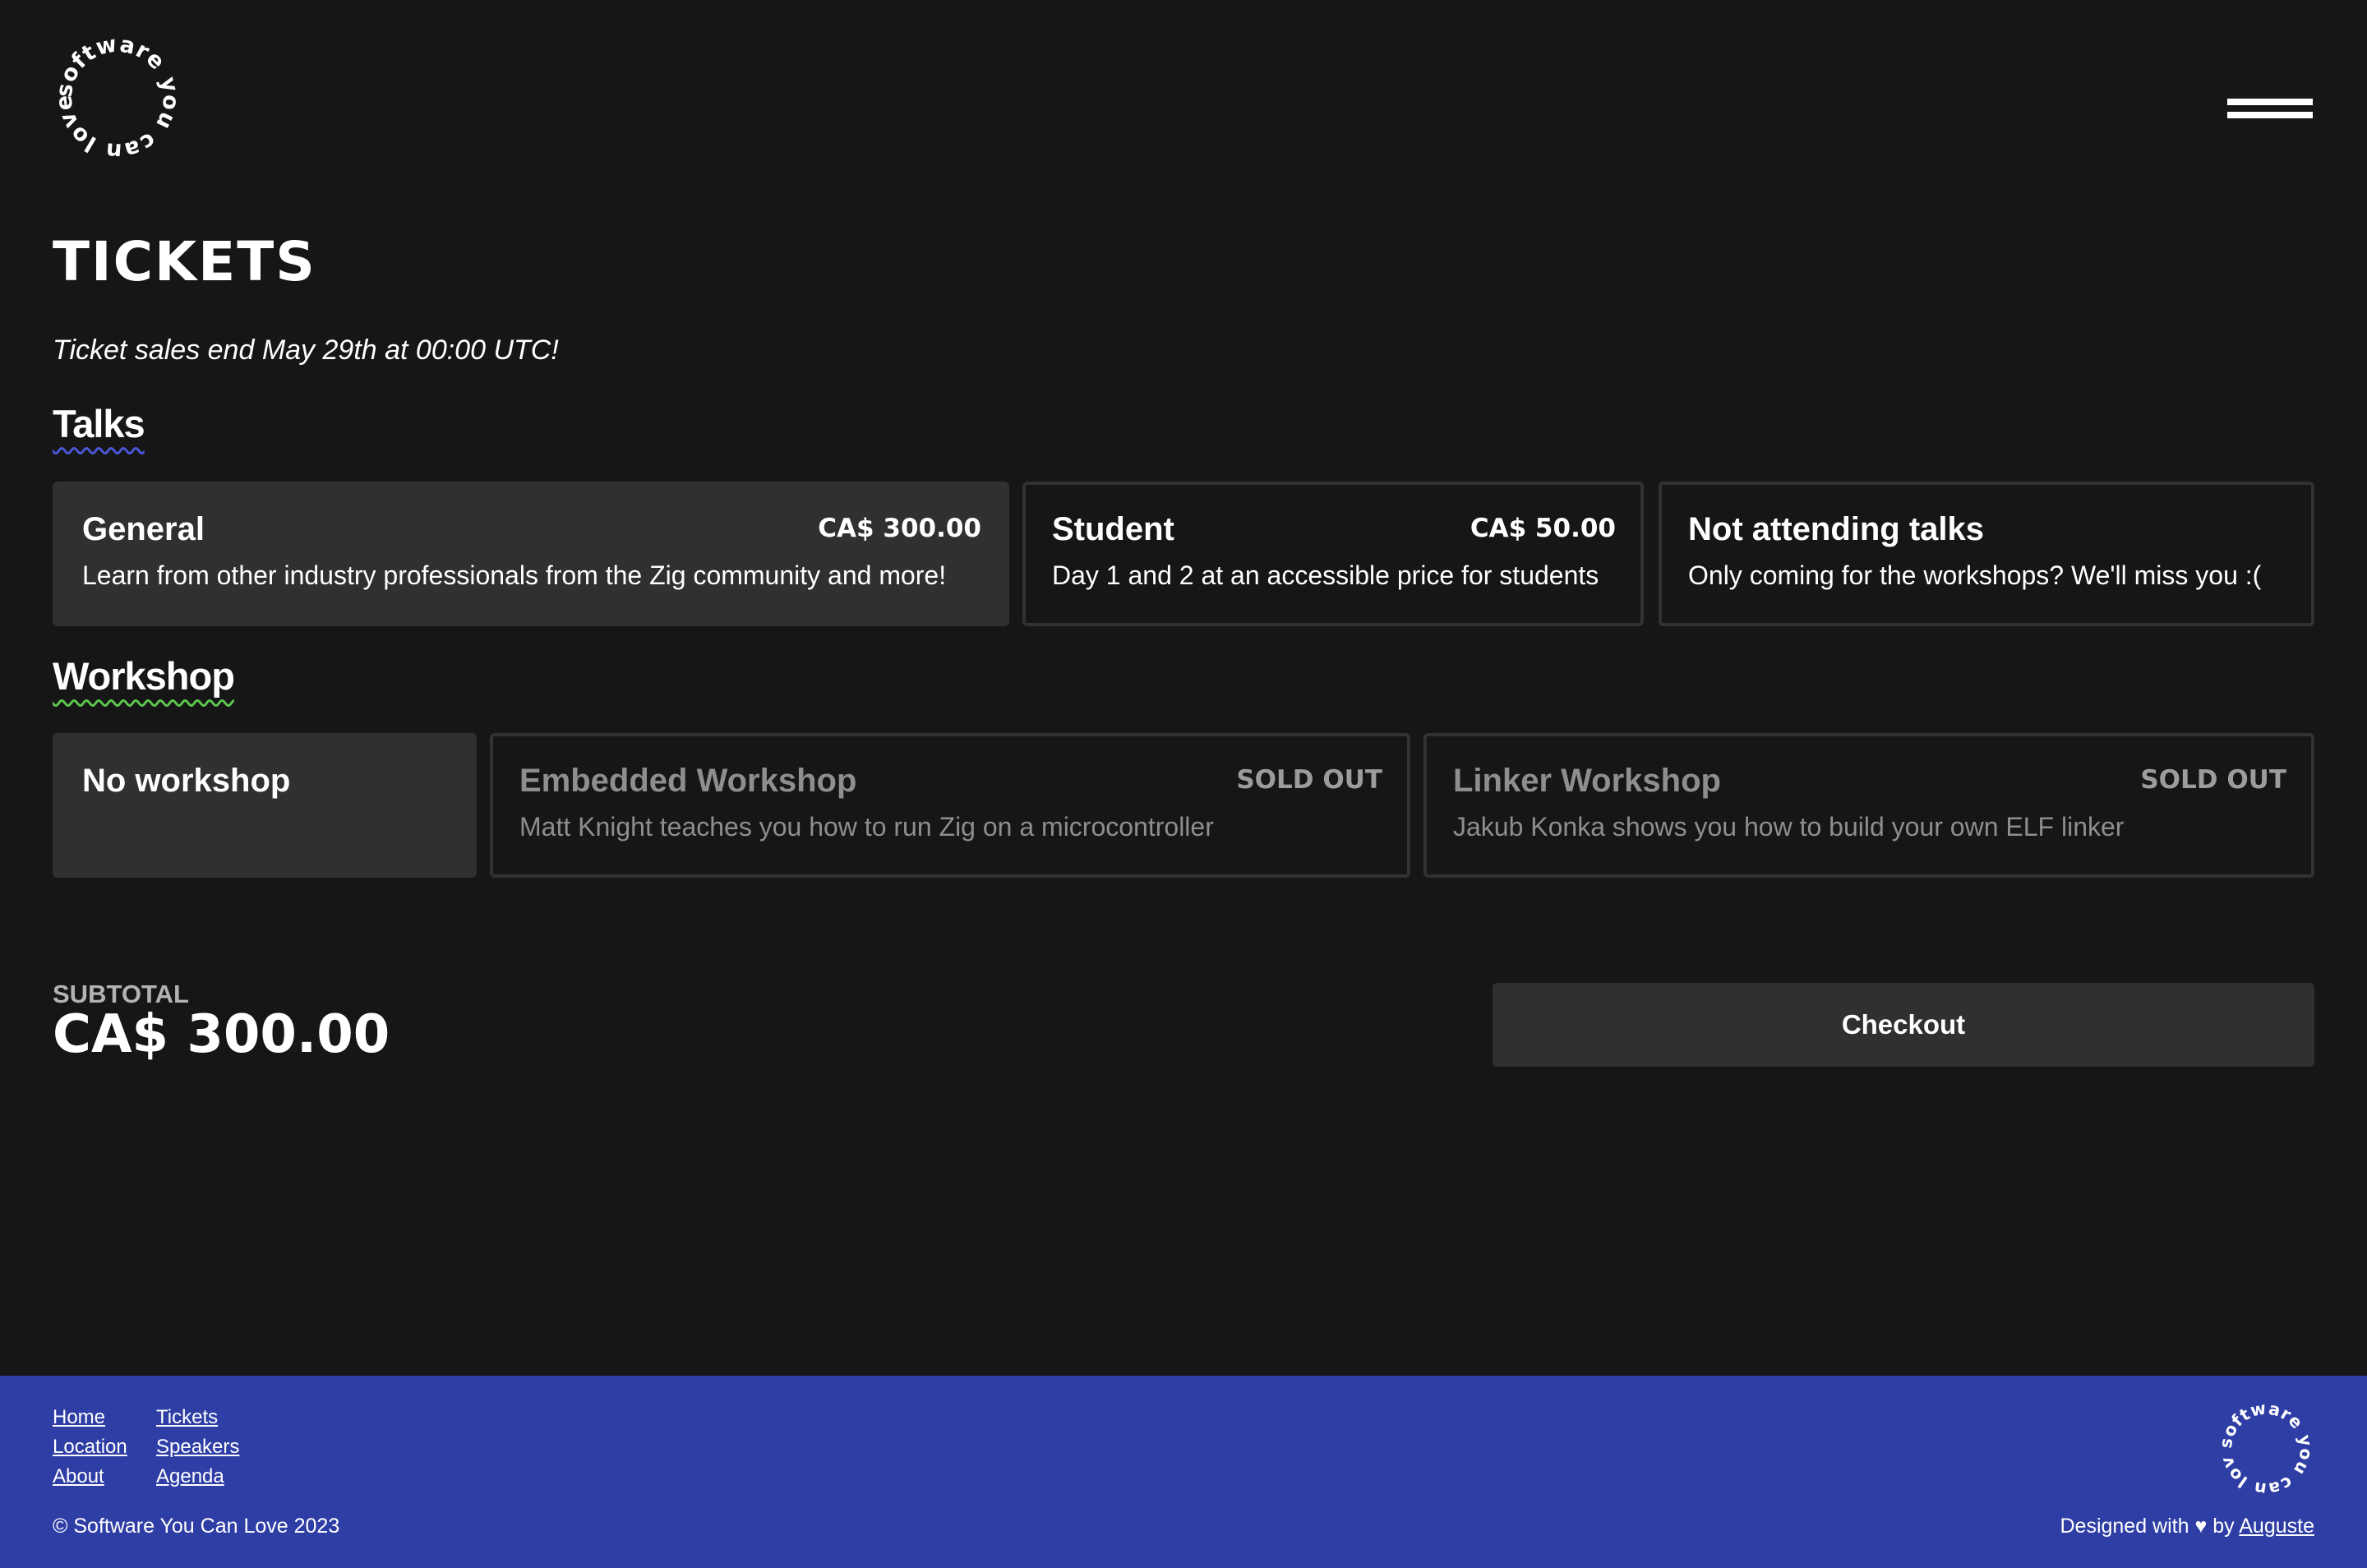 This screenshot has width=2367, height=1568. I want to click on ticket-name: Student, so click(1113, 529).